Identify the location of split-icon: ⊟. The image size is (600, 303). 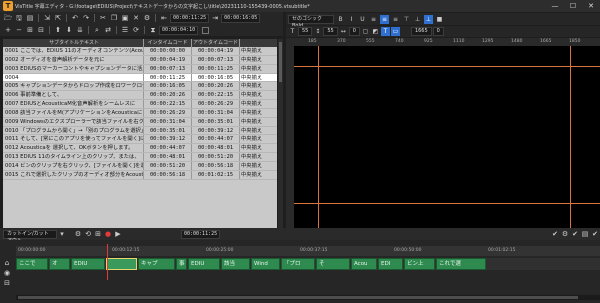
(41, 30).